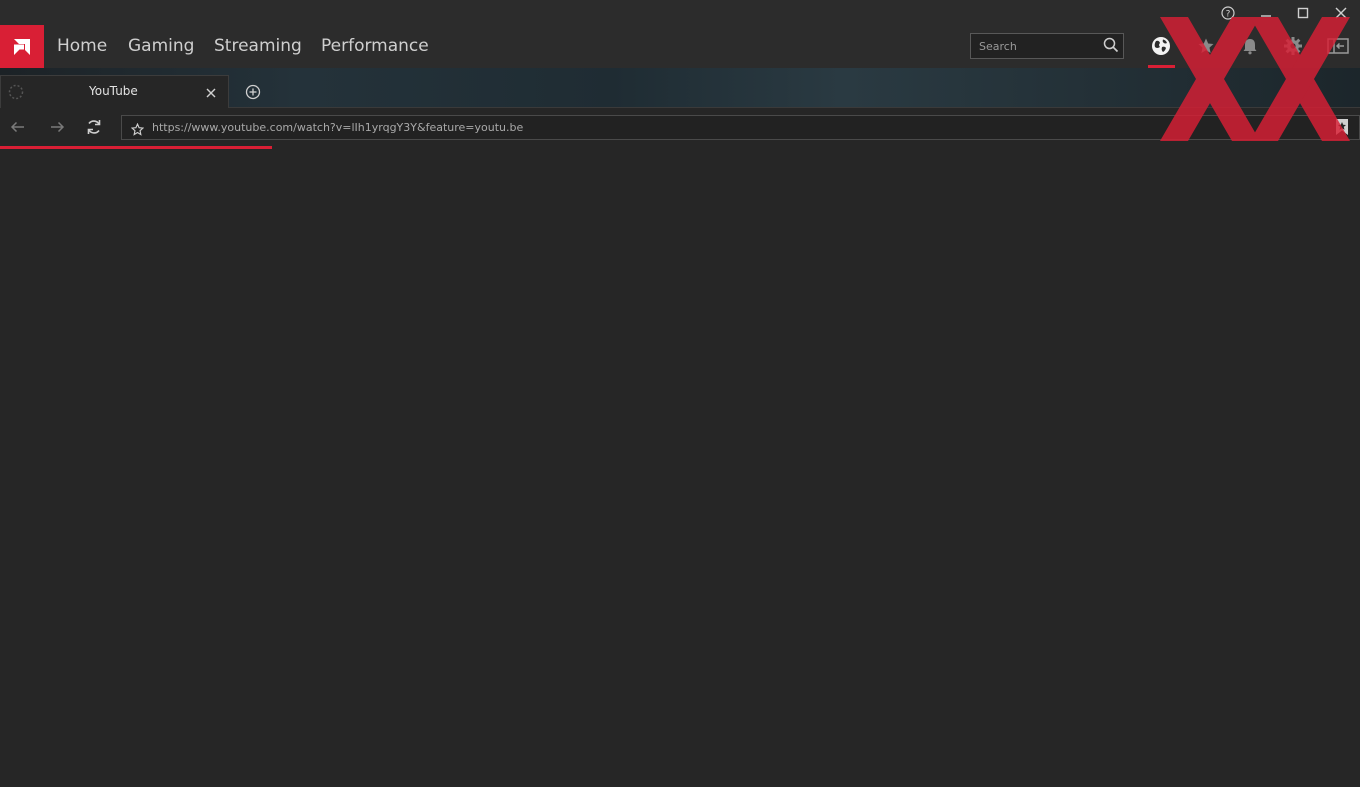 The image size is (1360, 787). Describe the element at coordinates (375, 46) in the screenshot. I see `nav-performance: Performance` at that location.